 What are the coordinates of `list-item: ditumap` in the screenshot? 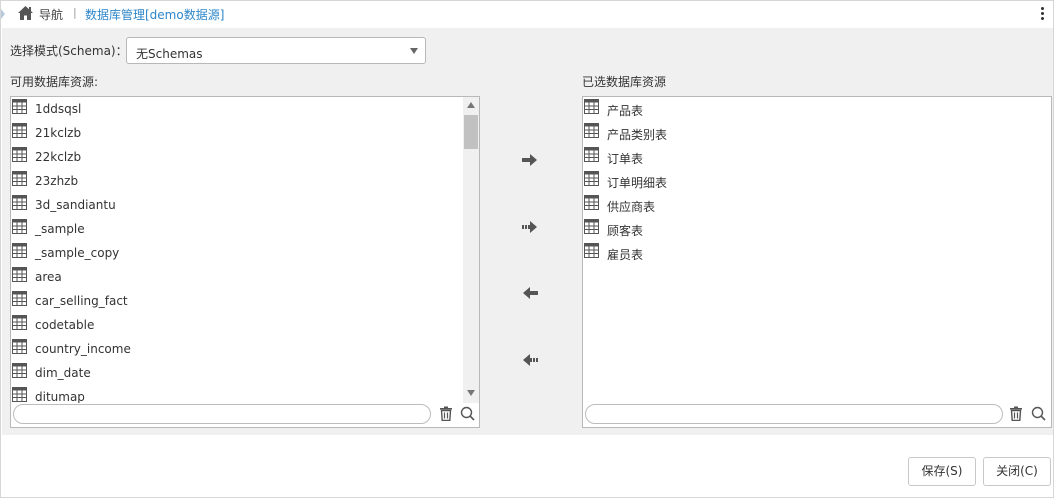 It's located at (237, 394).